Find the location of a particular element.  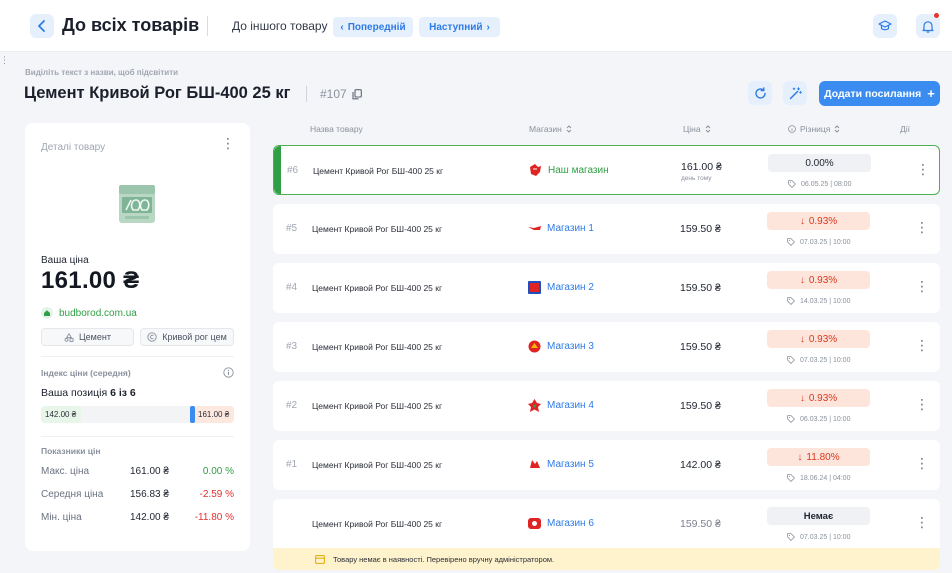

category-tag-label: Цемент is located at coordinates (95, 337).